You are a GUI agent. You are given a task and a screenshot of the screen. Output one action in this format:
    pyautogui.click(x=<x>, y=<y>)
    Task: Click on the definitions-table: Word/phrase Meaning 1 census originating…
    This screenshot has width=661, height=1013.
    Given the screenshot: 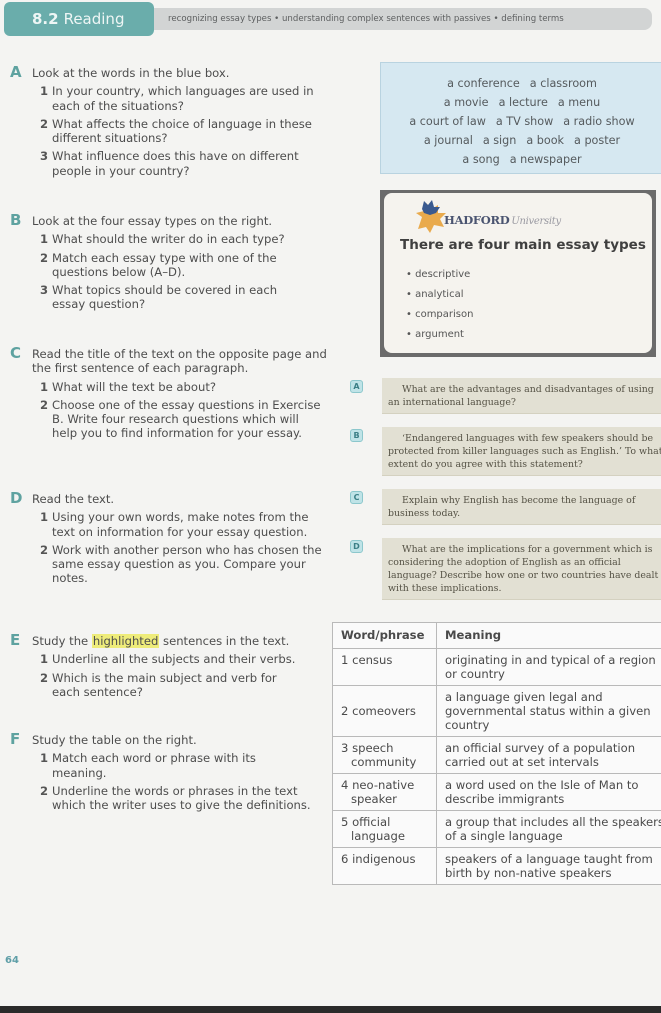 What is the action you would take?
    pyautogui.click(x=496, y=753)
    